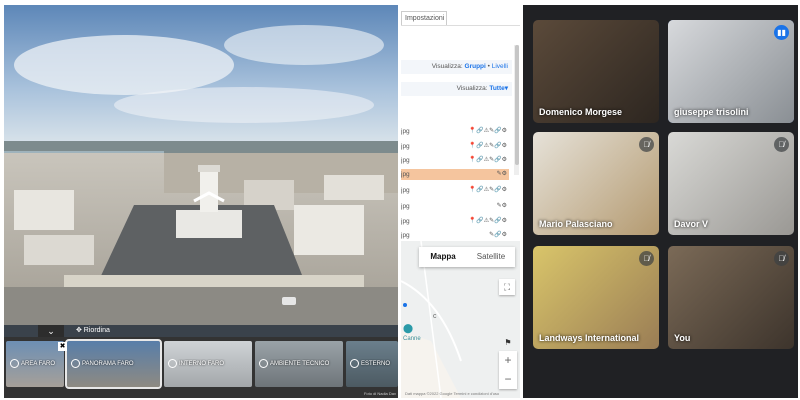 This screenshot has width=800, height=400. I want to click on view-levels-option: Livelli, so click(500, 66).